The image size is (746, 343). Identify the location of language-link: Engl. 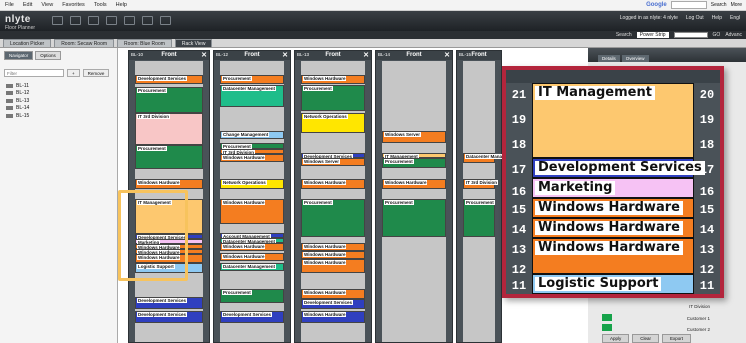
(735, 18).